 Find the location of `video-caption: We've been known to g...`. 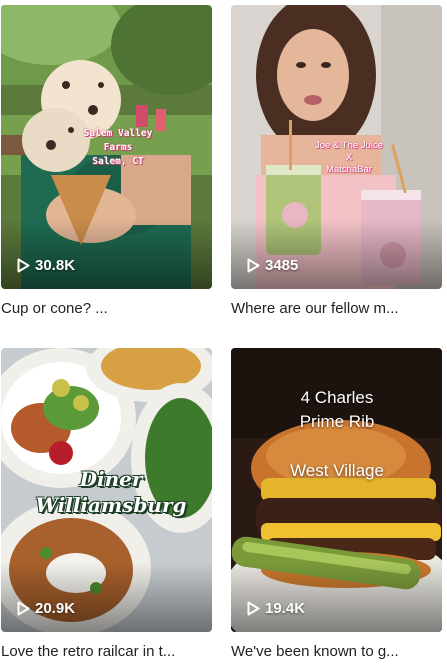

video-caption: We've been known to g... is located at coordinates (334, 651).